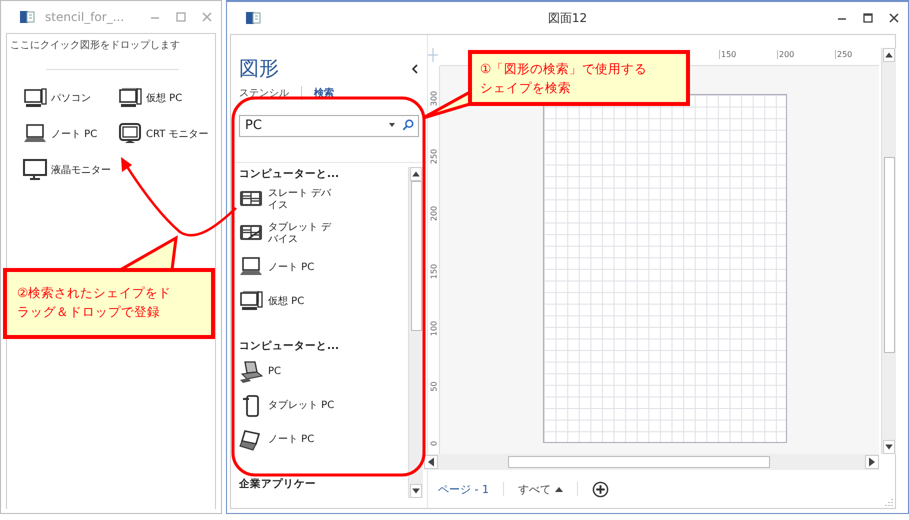 The height and width of the screenshot is (520, 909). What do you see at coordinates (564, 78) in the screenshot?
I see `callout-text: ①「図形の検索」で使用するシェイプを検索` at bounding box center [564, 78].